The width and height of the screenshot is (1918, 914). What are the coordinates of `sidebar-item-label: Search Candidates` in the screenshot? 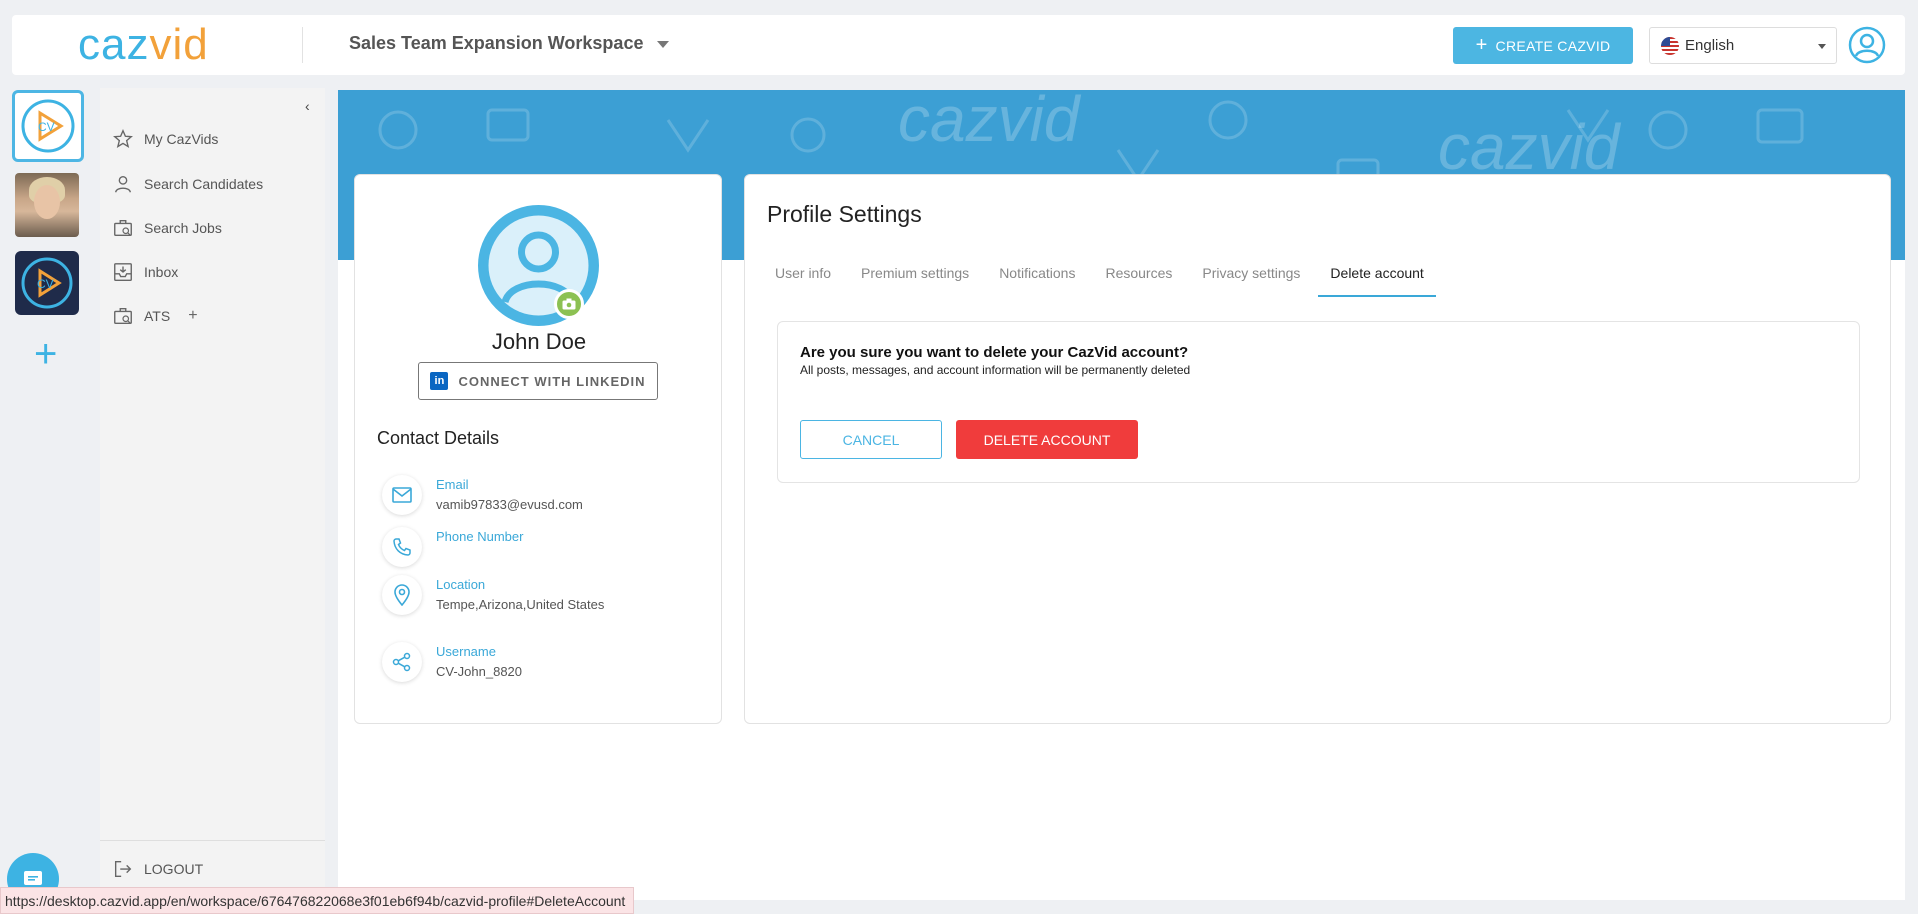 It's located at (204, 184).